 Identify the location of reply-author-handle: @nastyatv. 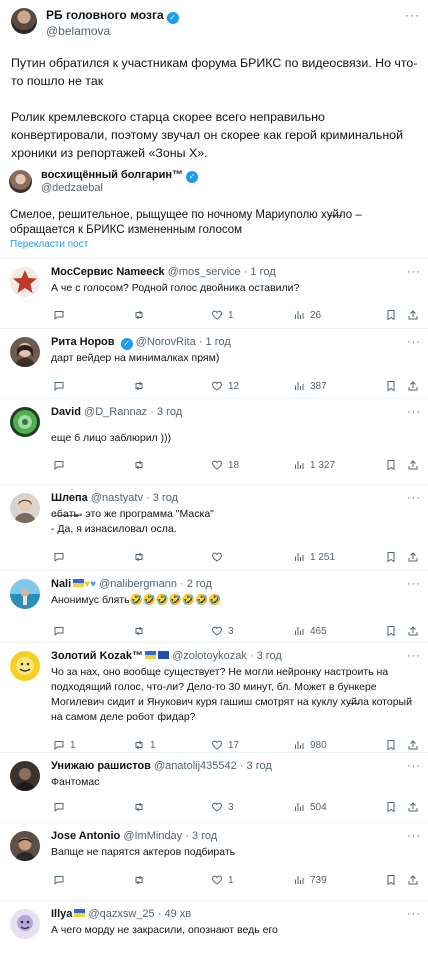
(117, 498).